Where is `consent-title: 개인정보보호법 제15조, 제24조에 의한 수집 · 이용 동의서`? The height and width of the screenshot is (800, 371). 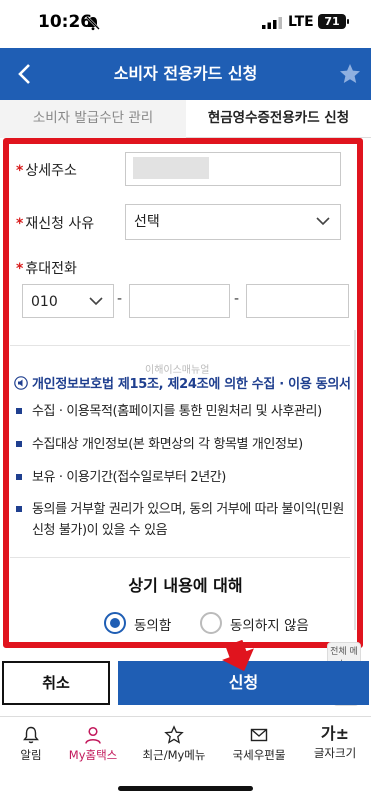 consent-title: 개인정보보호법 제15조, 제24조에 의한 수집 · 이용 동의서 is located at coordinates (182, 382).